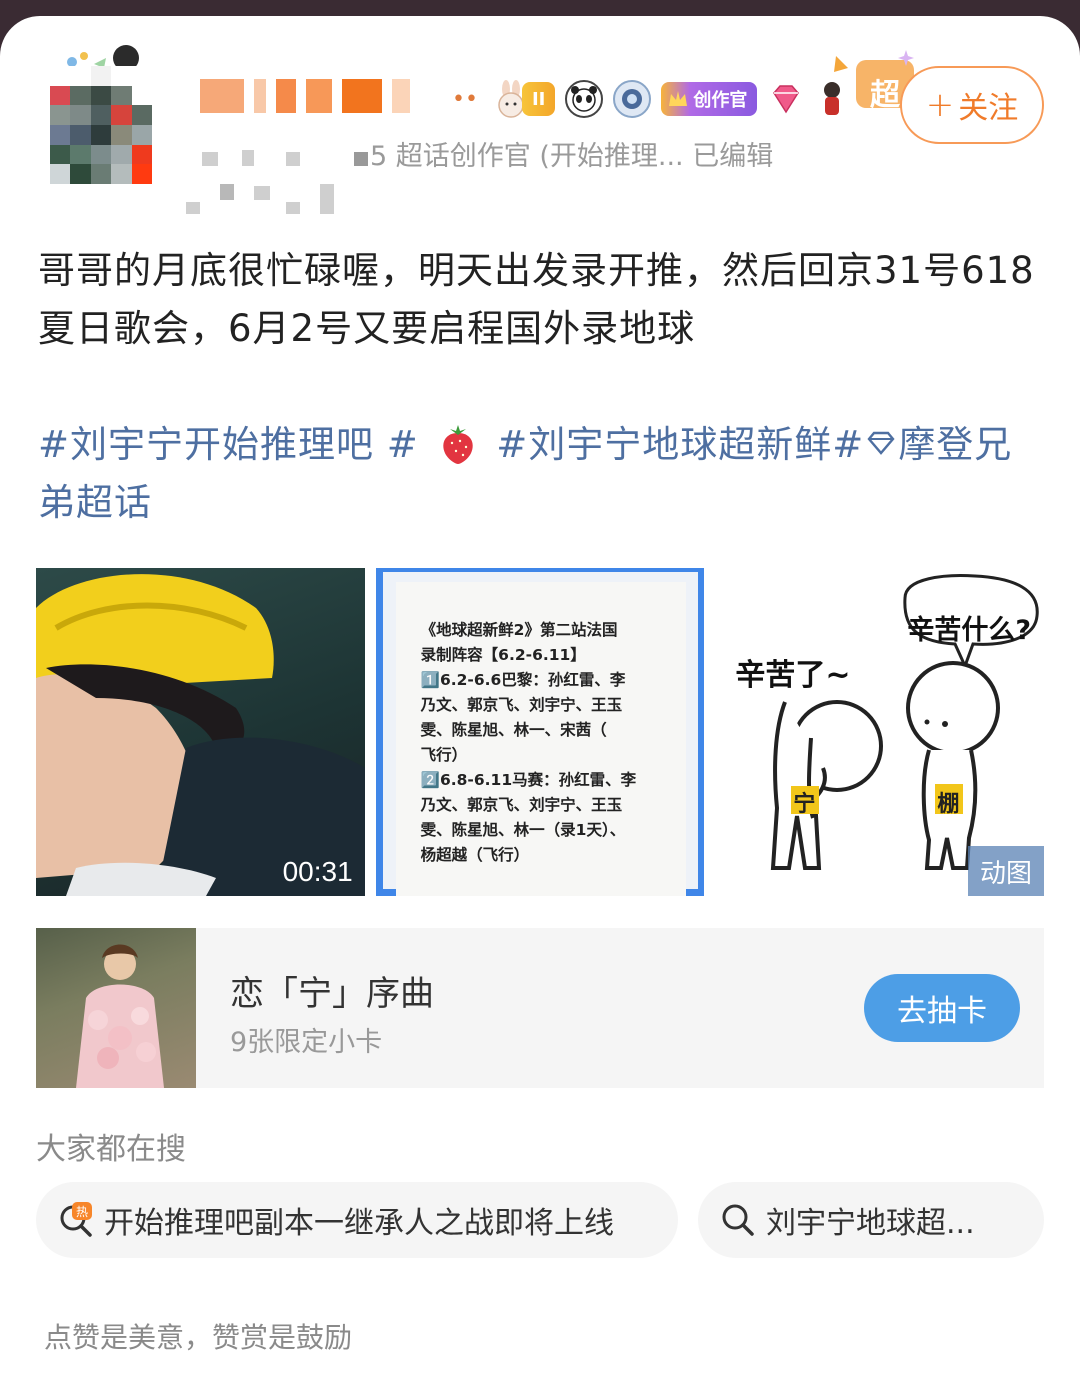  I want to click on gif-thumbnail: 辛苦了~ 辛苦什么? 宁 棚 动图, so click(880, 732).